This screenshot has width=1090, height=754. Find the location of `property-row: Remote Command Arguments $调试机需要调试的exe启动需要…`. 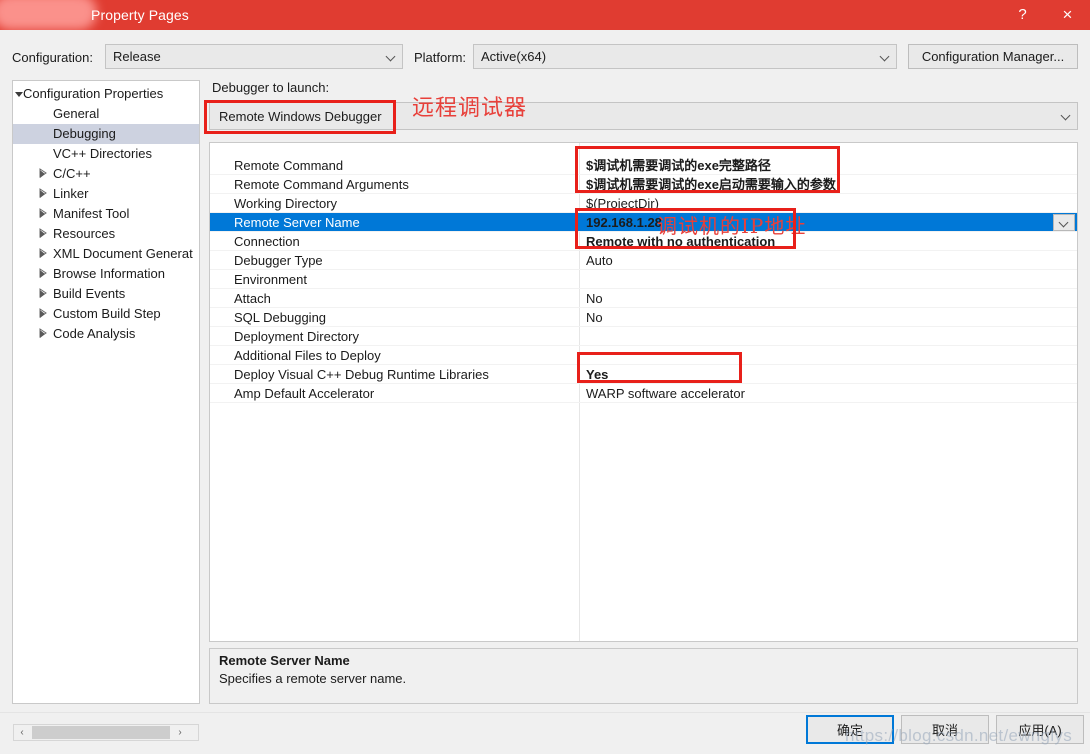

property-row: Remote Command Arguments $调试机需要调试的exe启动需要… is located at coordinates (643, 184).